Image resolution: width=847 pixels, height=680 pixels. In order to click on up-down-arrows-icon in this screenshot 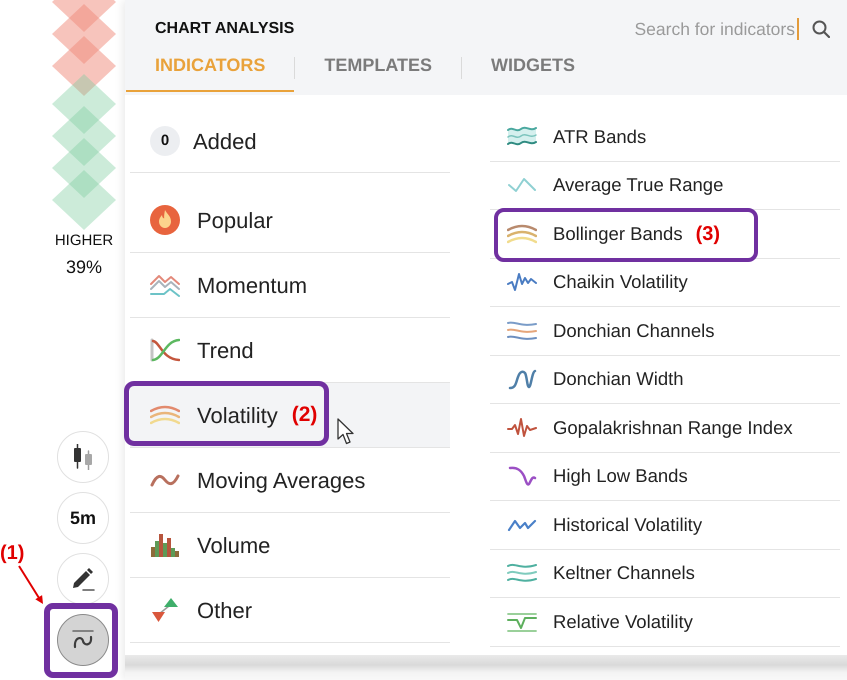, I will do `click(165, 610)`.